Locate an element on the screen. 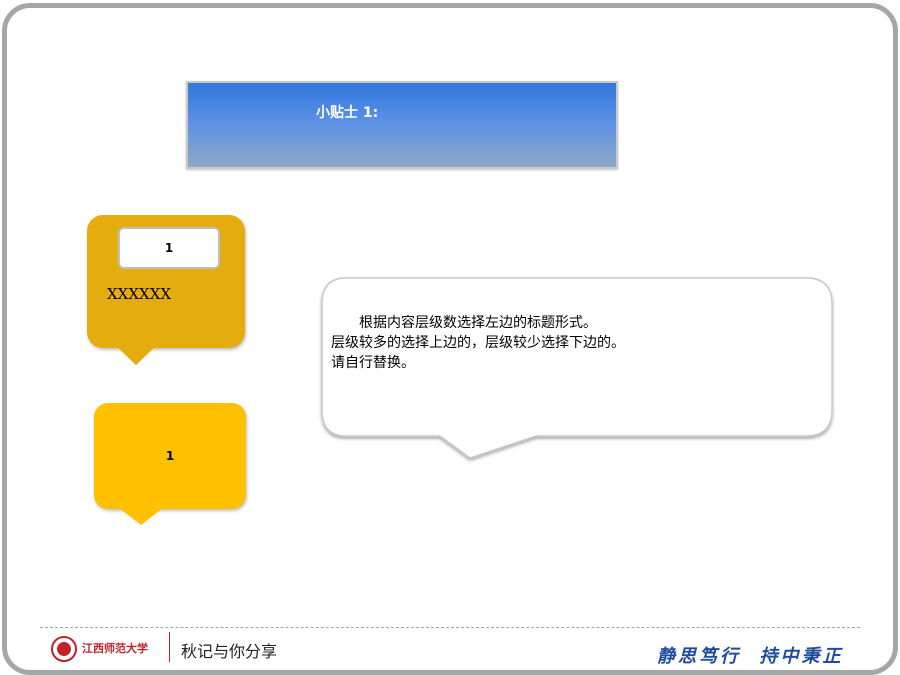 This screenshot has height=675, width=900. university-seal-icon is located at coordinates (64, 649).